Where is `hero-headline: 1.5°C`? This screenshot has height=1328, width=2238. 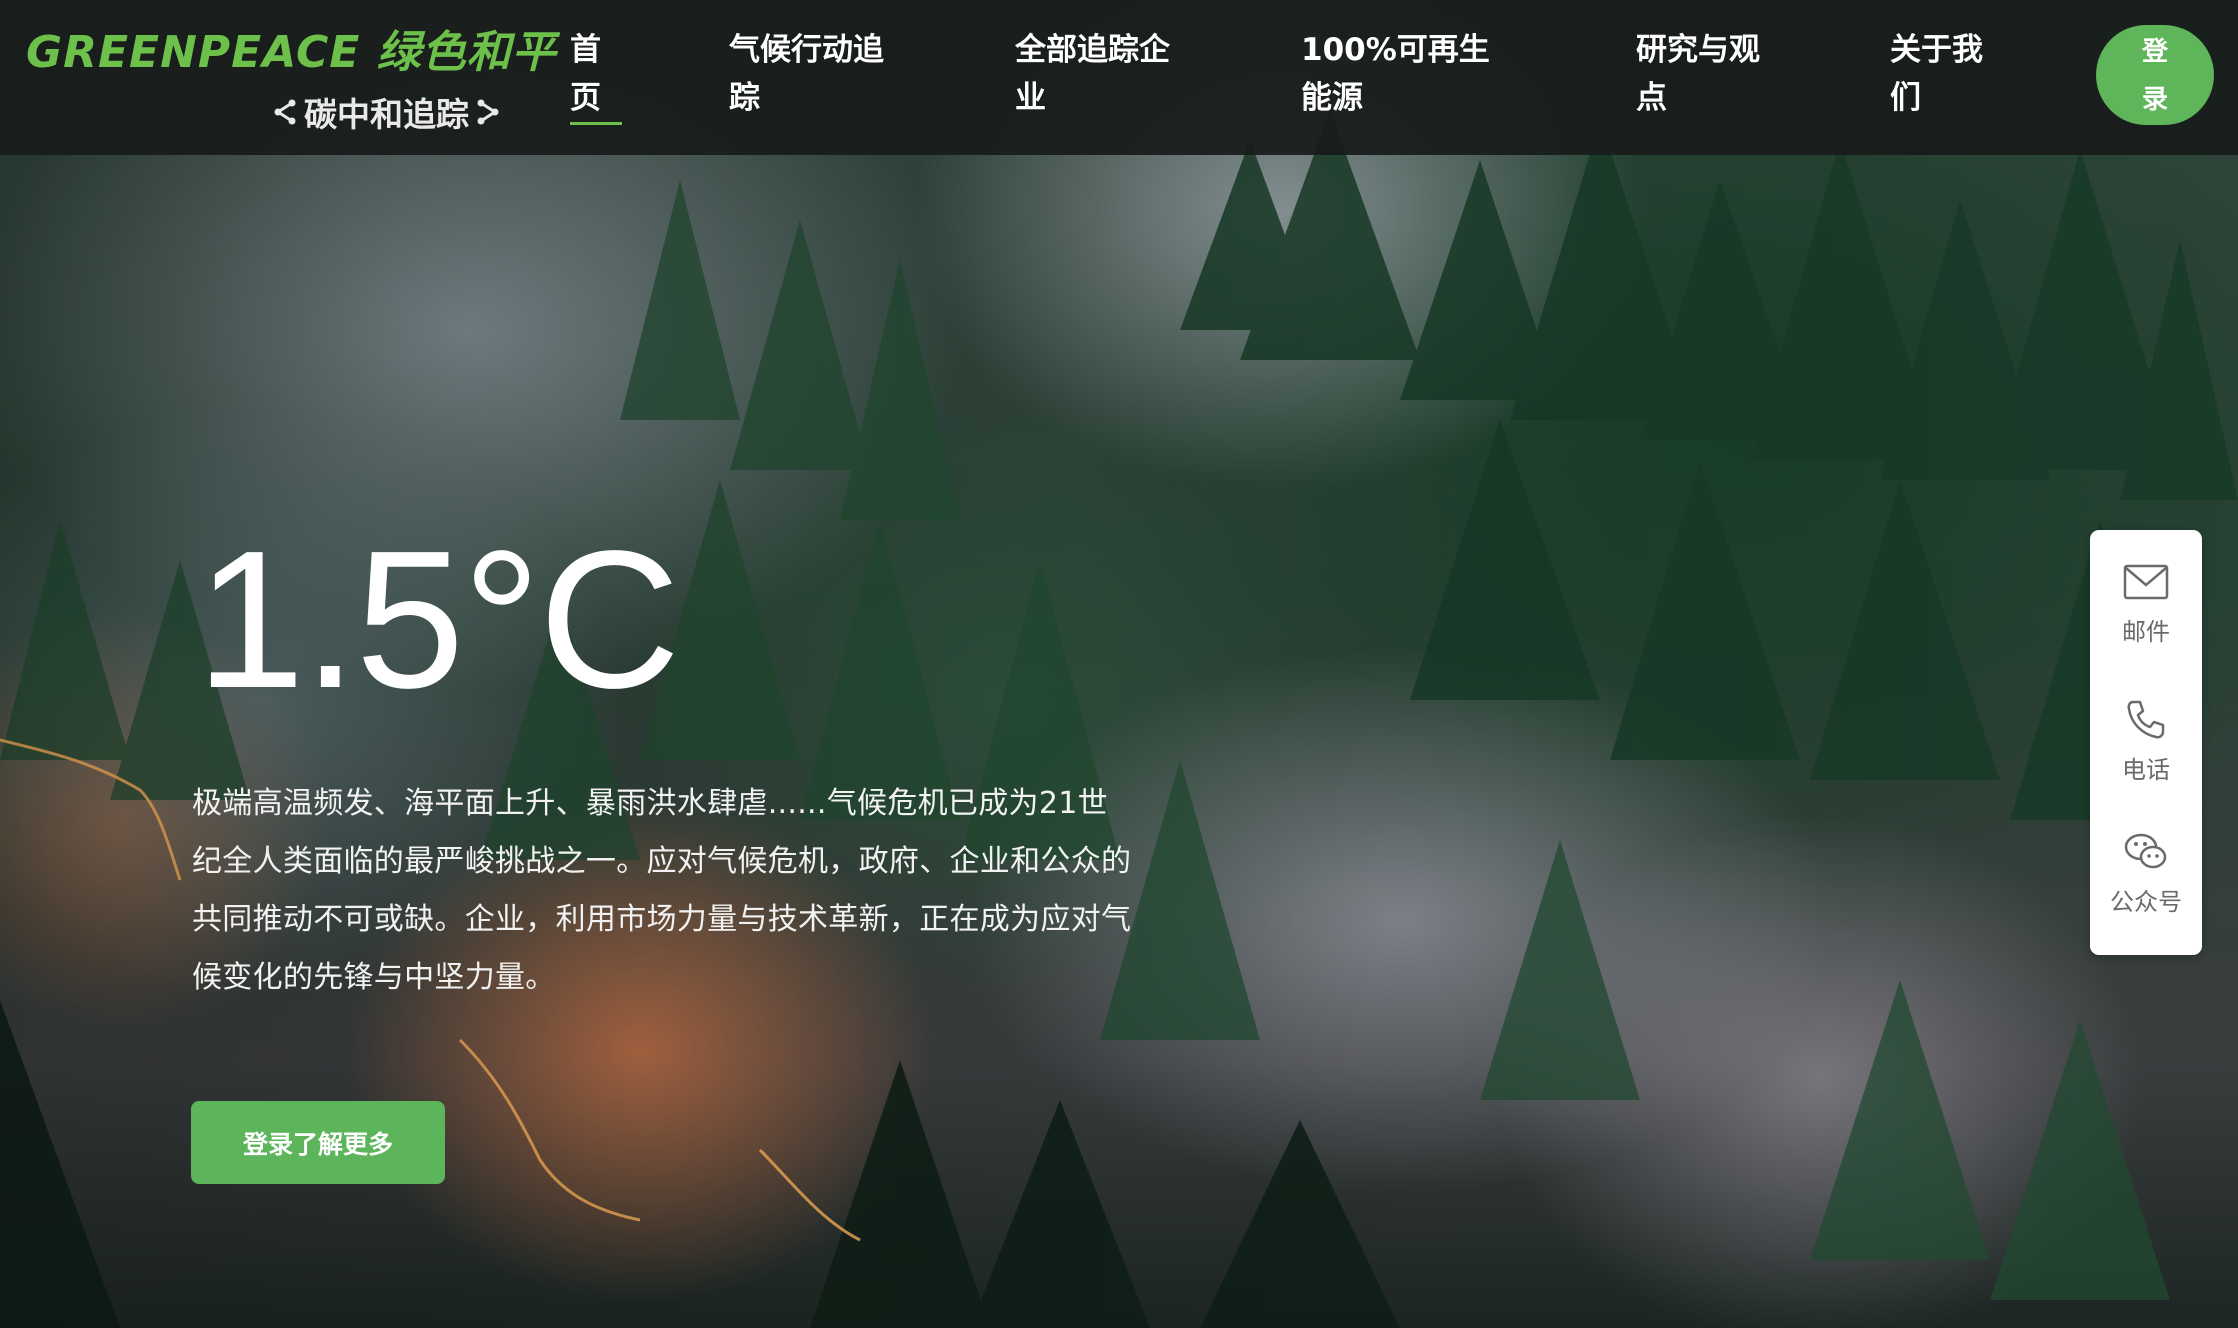
hero-headline: 1.5°C is located at coordinates (438, 619).